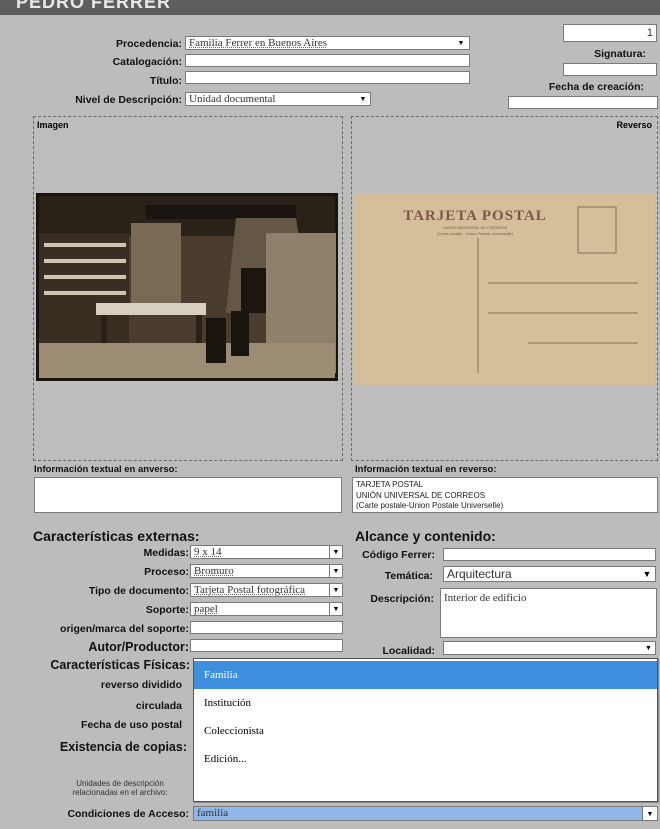 This screenshot has height=829, width=660. I want to click on soporte-select: papel ▼, so click(266, 609).